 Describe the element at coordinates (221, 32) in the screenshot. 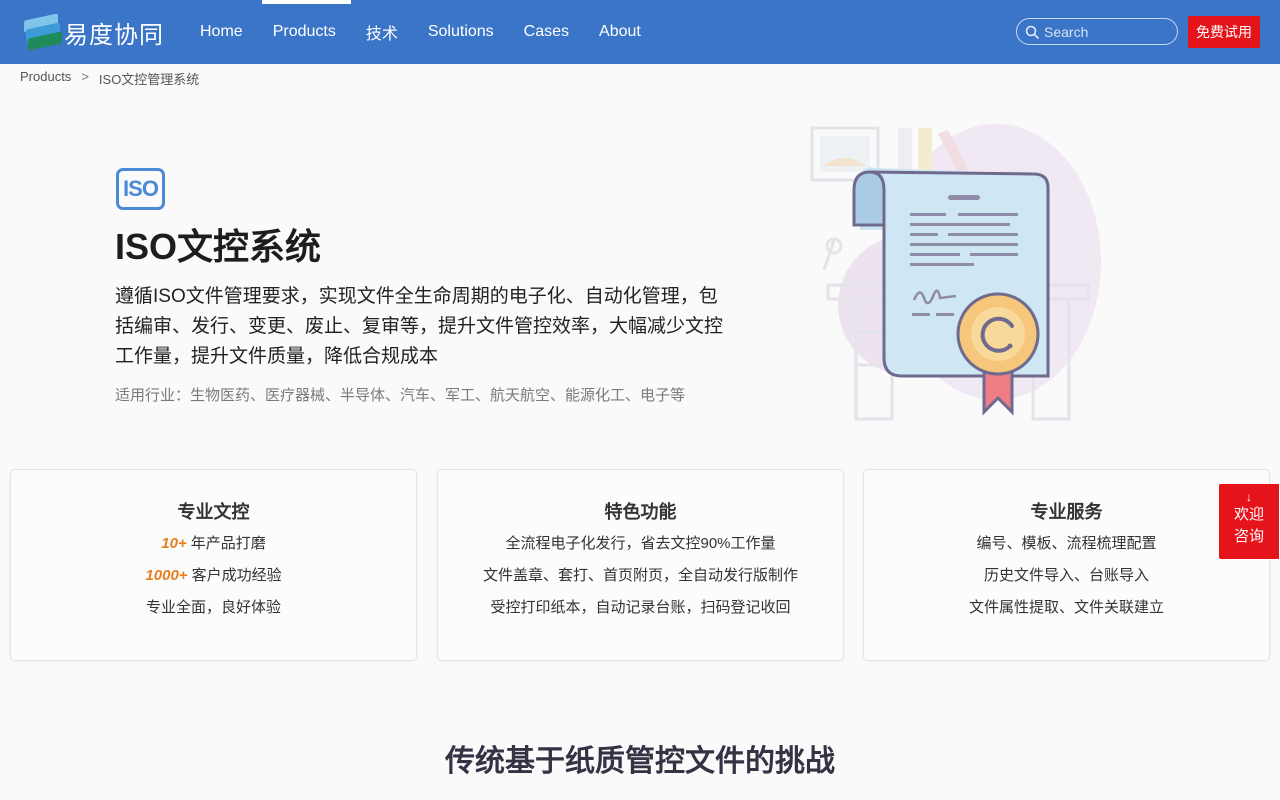

I see `nav-home: Home` at that location.